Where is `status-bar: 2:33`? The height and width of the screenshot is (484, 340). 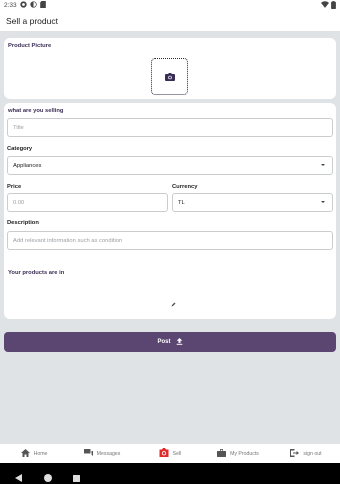 status-bar: 2:33 is located at coordinates (170, 5).